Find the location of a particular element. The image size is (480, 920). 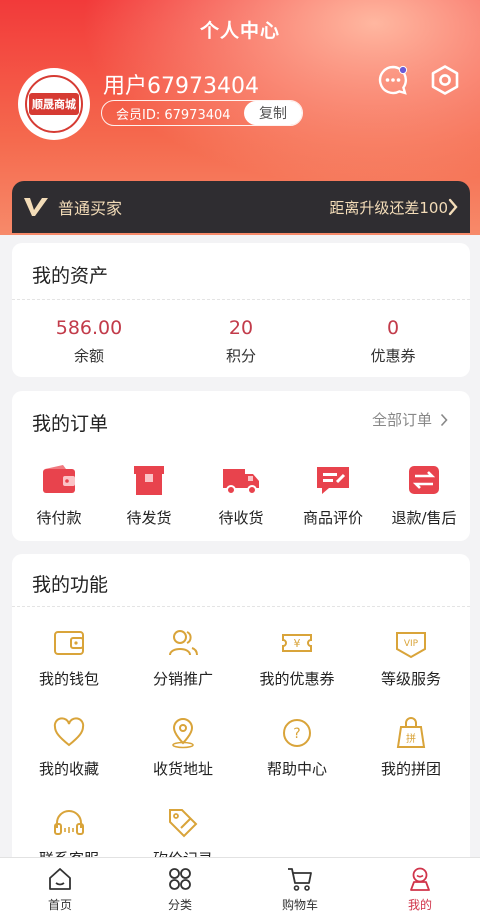

home-icon is located at coordinates (60, 879).